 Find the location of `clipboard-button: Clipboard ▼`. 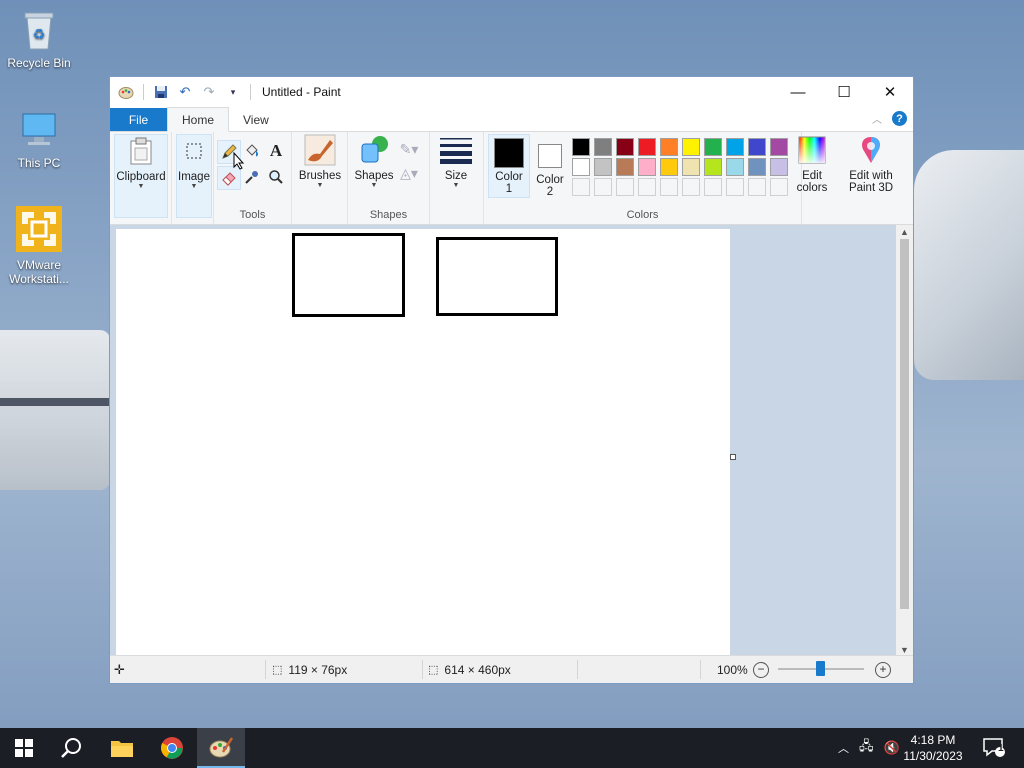

clipboard-button: Clipboard ▼ is located at coordinates (141, 176).